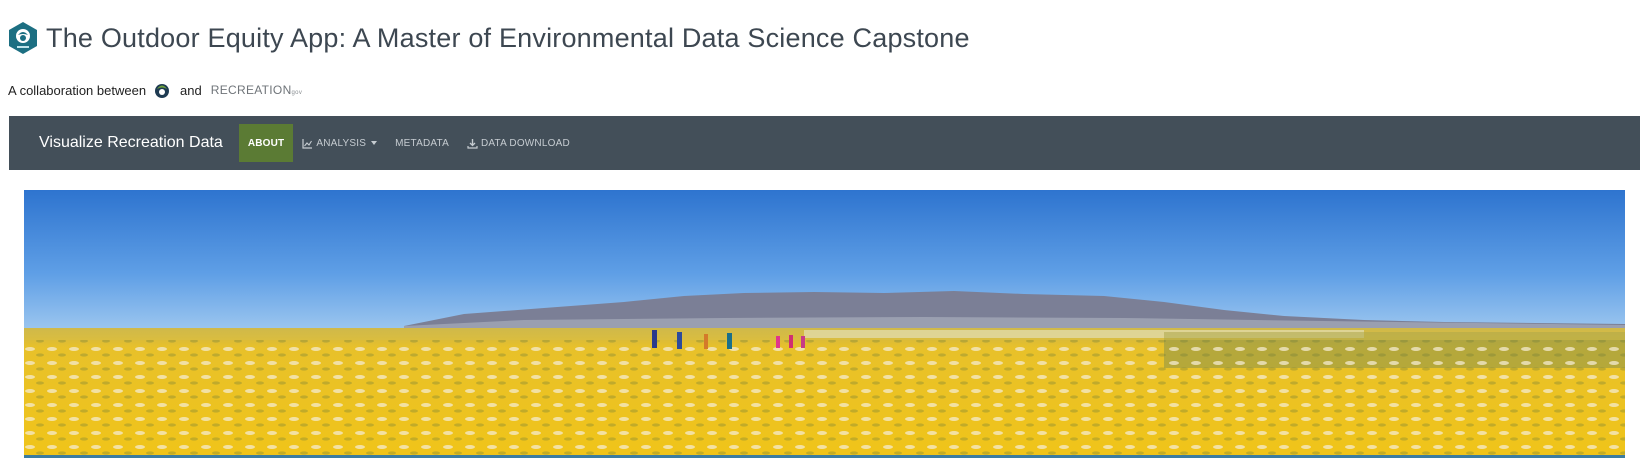 The height and width of the screenshot is (468, 1640). I want to click on chart-icon, so click(307, 143).